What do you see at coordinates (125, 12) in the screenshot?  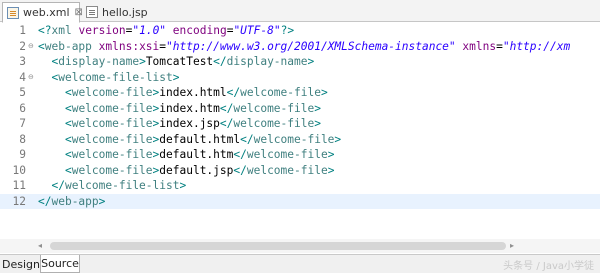 I see `tab-label: hello.jsp` at bounding box center [125, 12].